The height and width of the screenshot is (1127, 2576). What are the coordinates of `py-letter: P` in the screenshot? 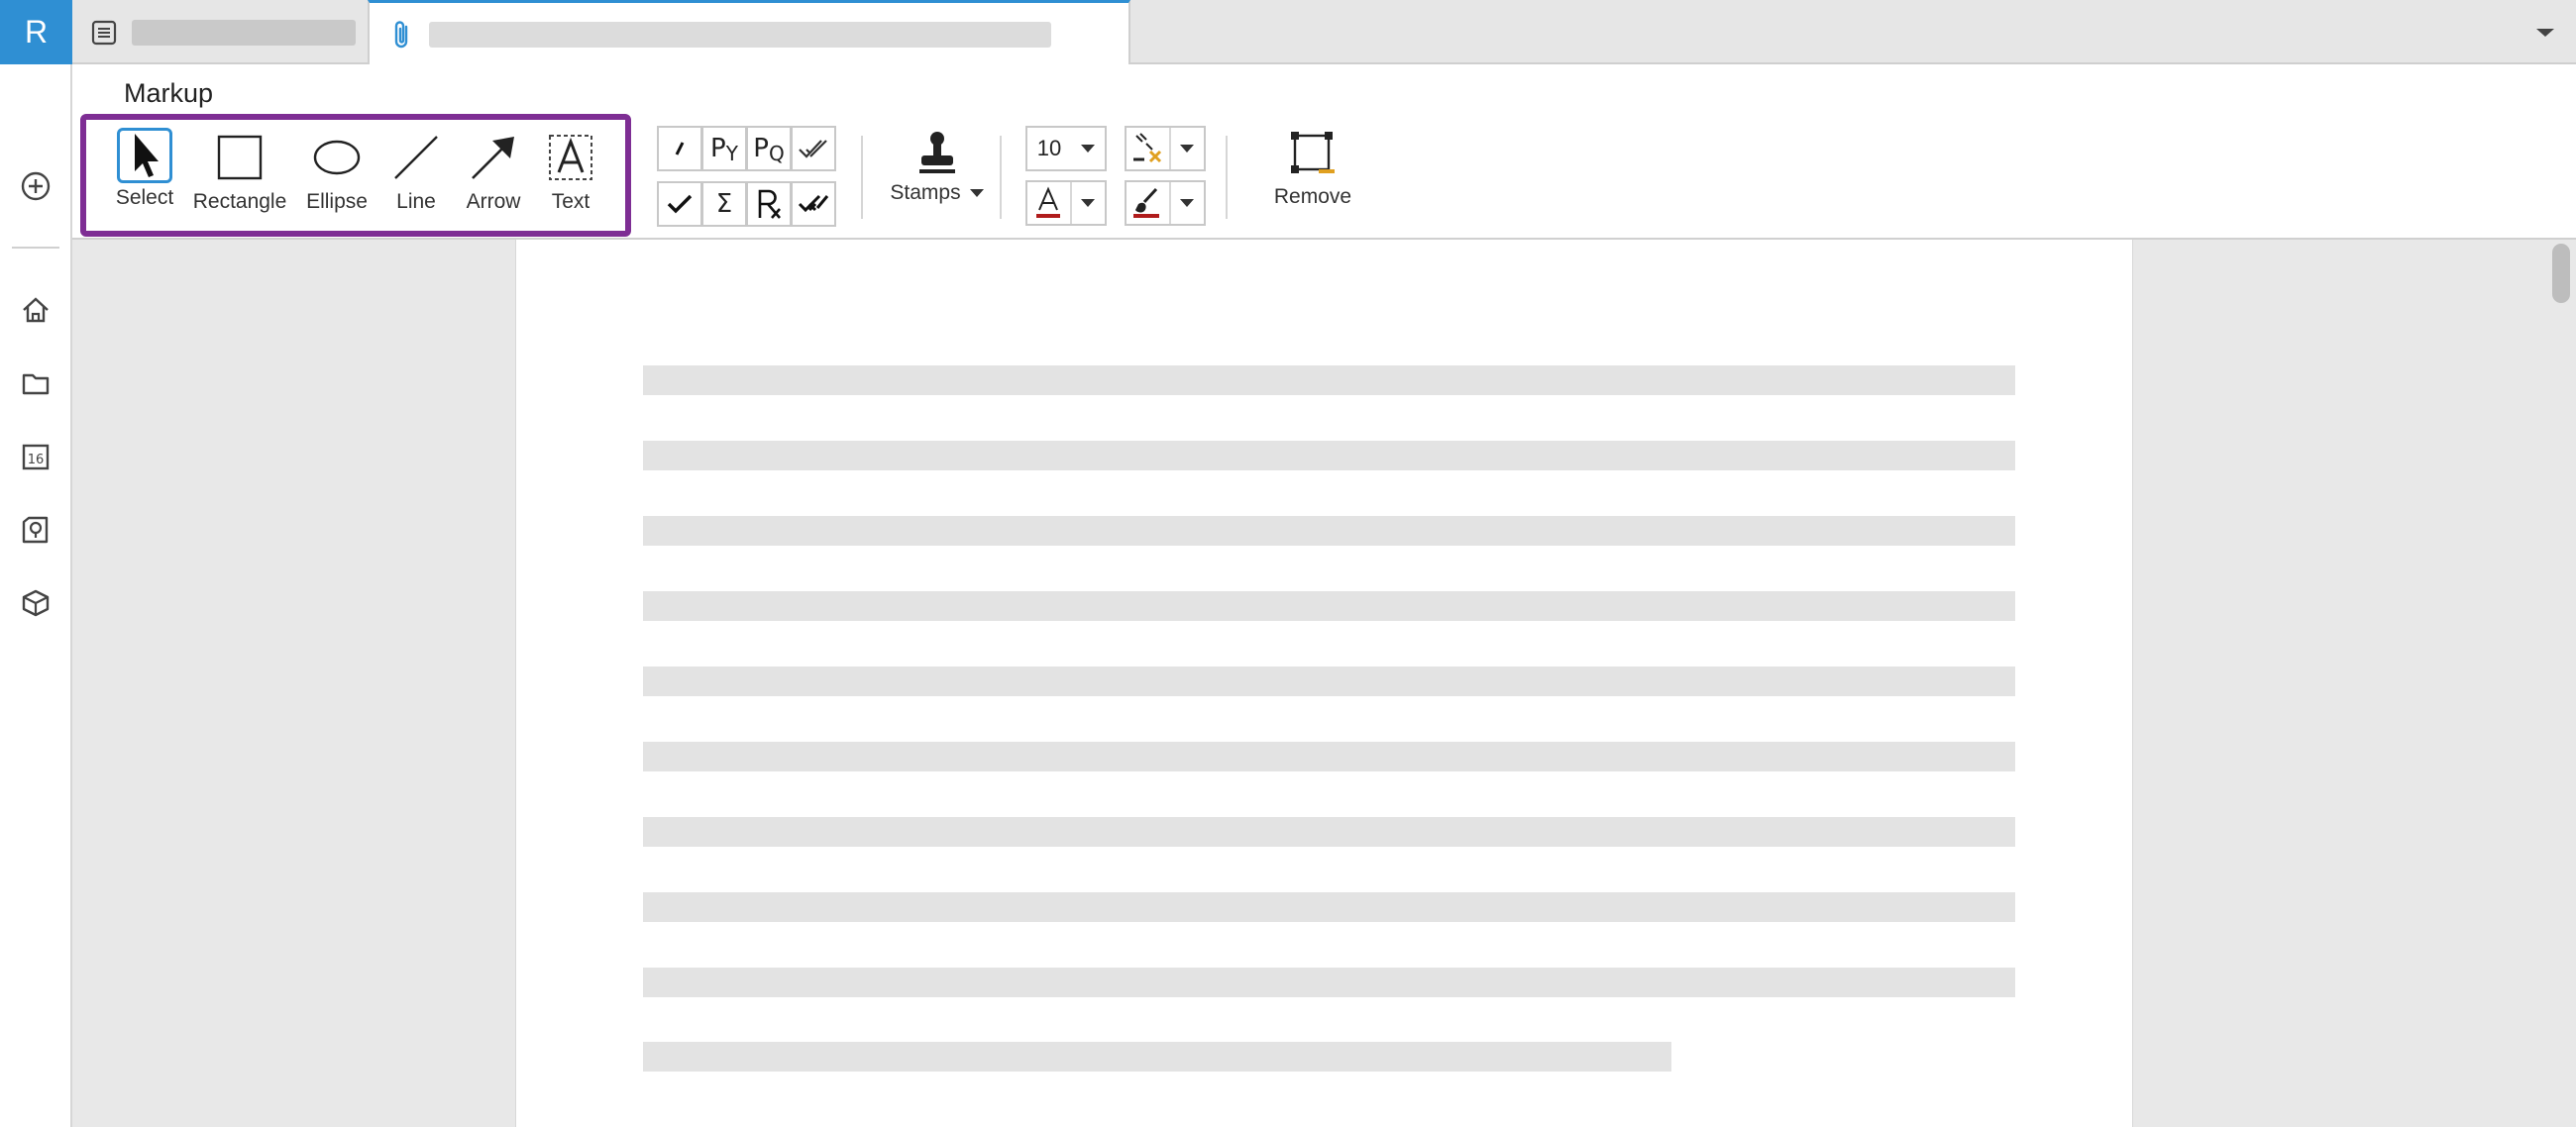 It's located at (718, 149).